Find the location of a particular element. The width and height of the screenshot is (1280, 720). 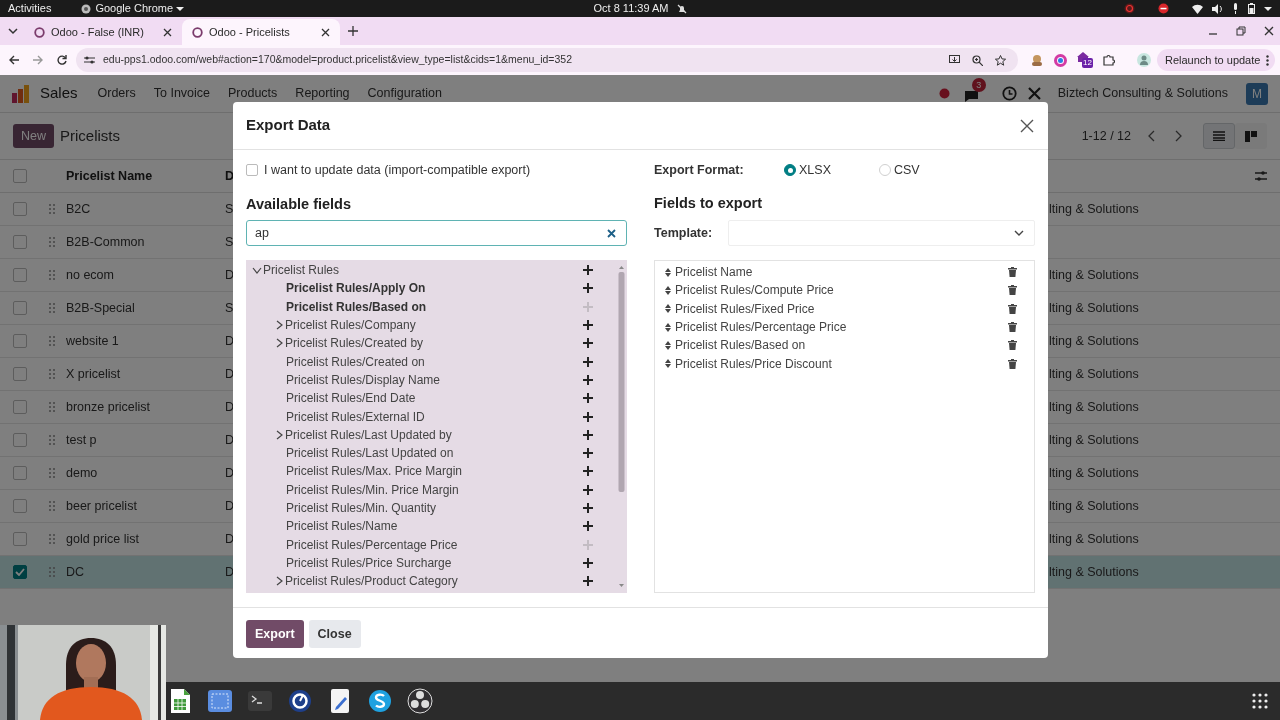

field-item: Pricelist Rules/Company is located at coordinates (350, 325).